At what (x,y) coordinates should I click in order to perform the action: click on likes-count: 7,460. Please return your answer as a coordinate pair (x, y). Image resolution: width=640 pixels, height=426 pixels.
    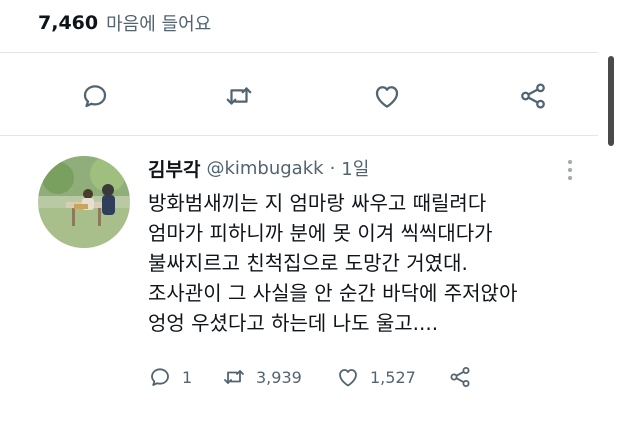
    Looking at the image, I should click on (68, 23).